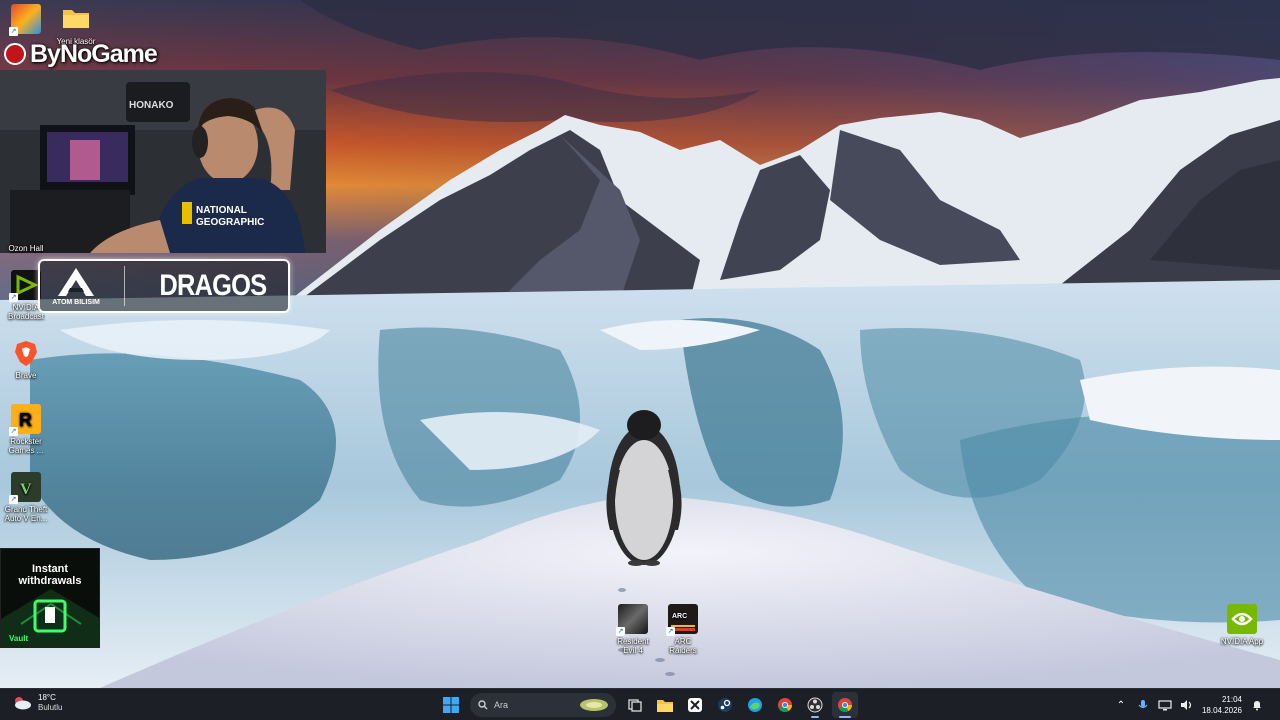 This screenshot has height=720, width=1280. I want to click on edge-icon, so click(755, 705).